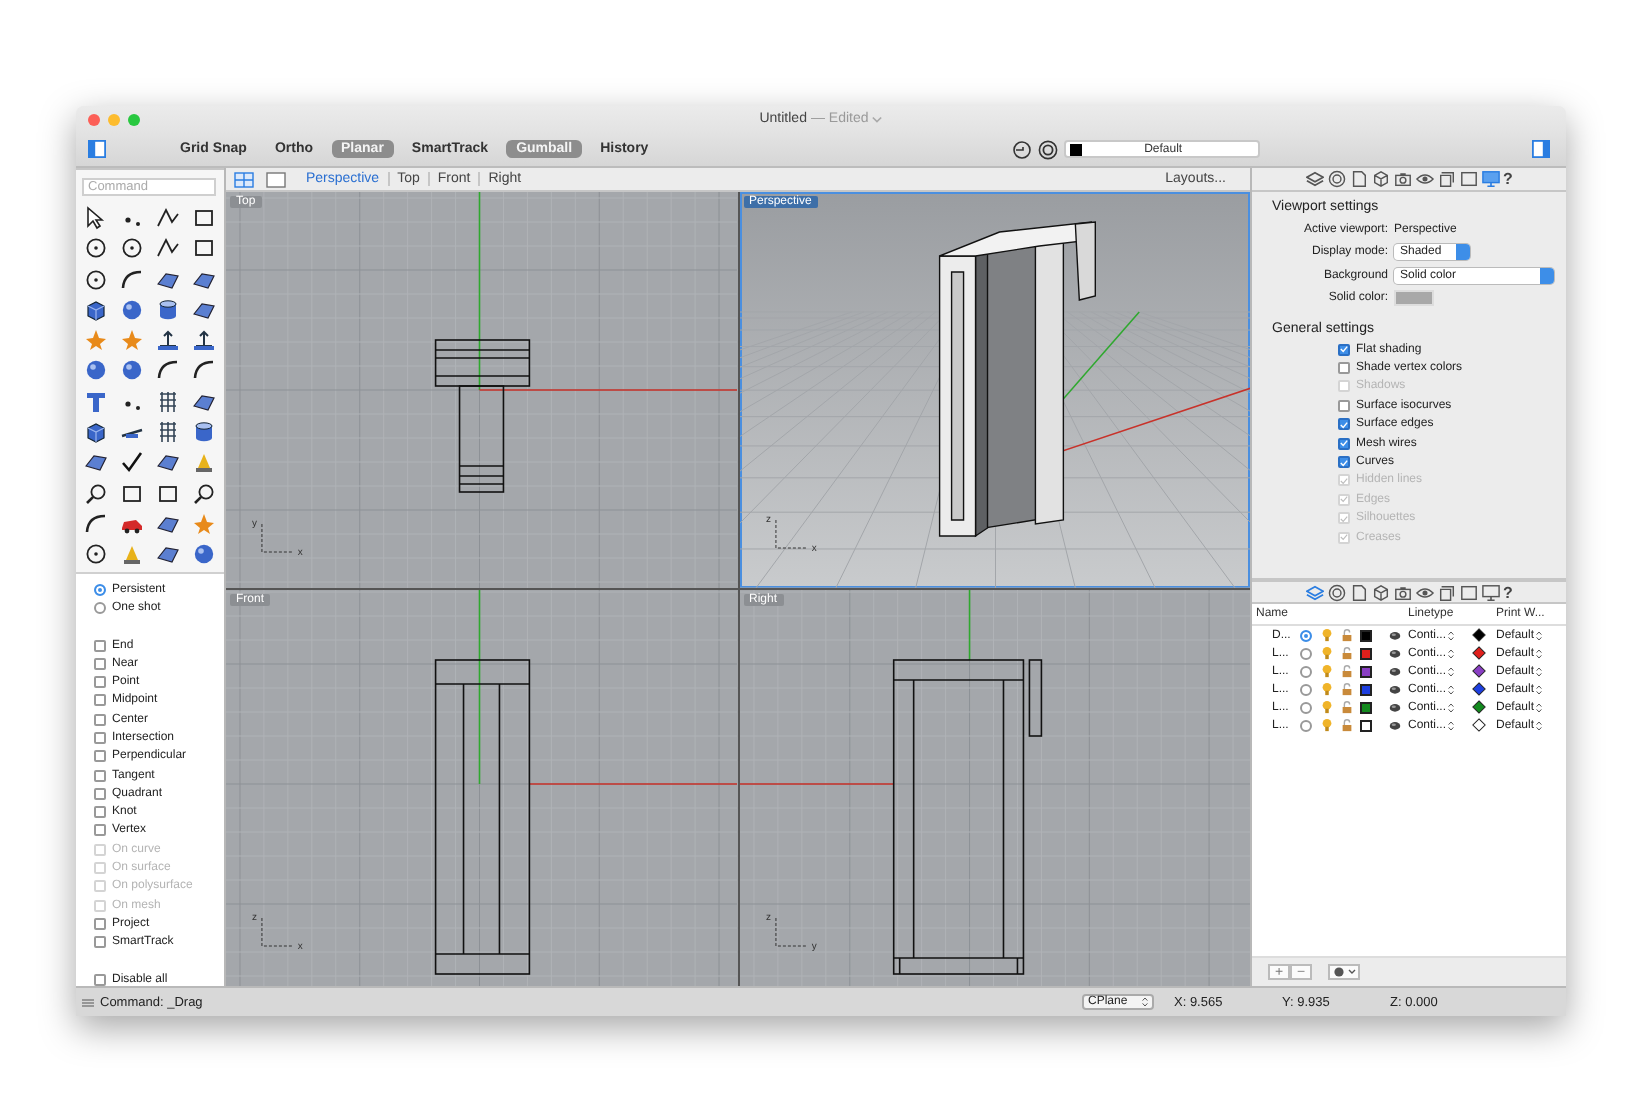 This screenshot has width=1640, height=1120. What do you see at coordinates (1314, 592) in the screenshot?
I see `layers-icon` at bounding box center [1314, 592].